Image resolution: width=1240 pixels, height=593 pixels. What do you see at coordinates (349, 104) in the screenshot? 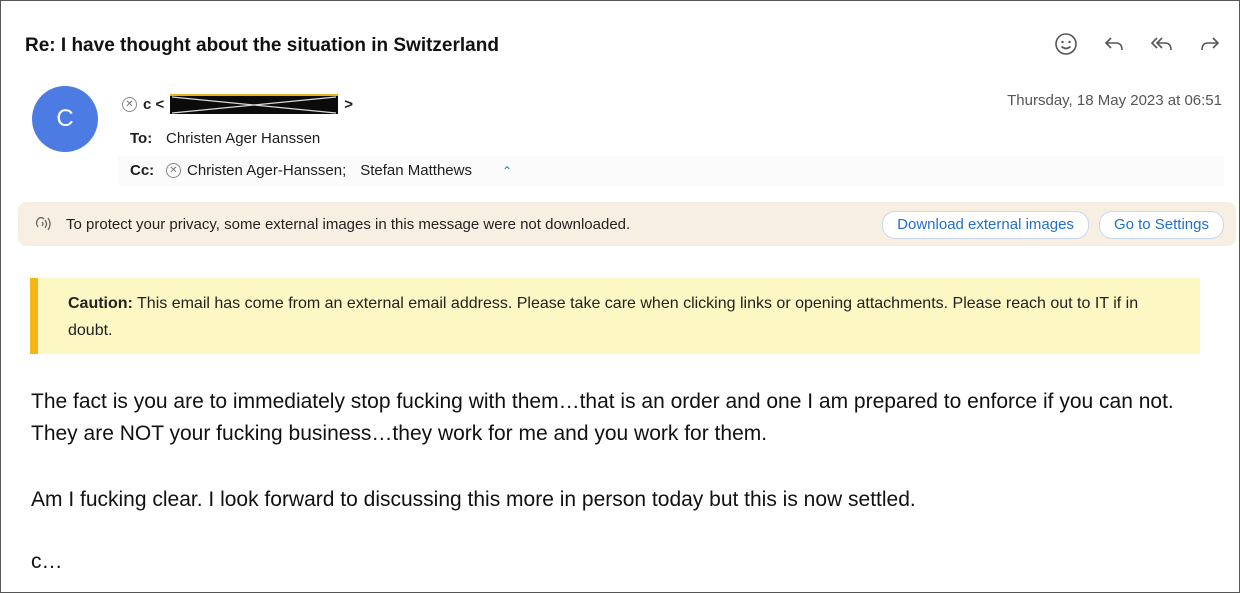
I see `sender-suffix: >` at bounding box center [349, 104].